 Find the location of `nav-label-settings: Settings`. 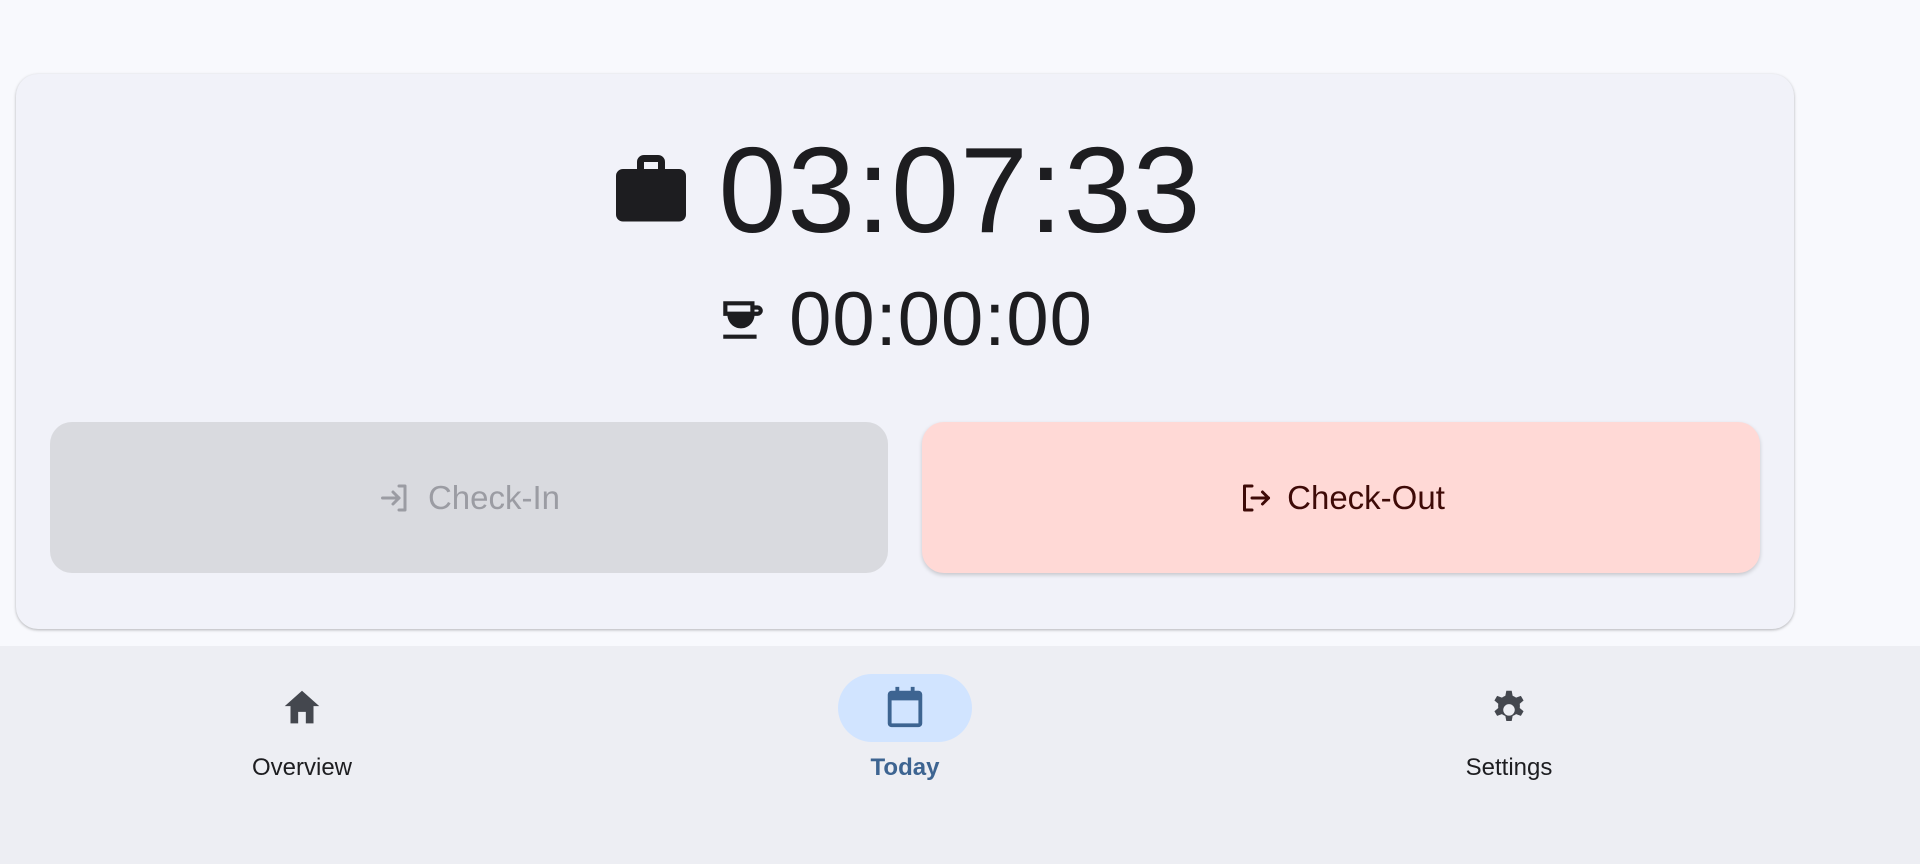

nav-label-settings: Settings is located at coordinates (1509, 767).